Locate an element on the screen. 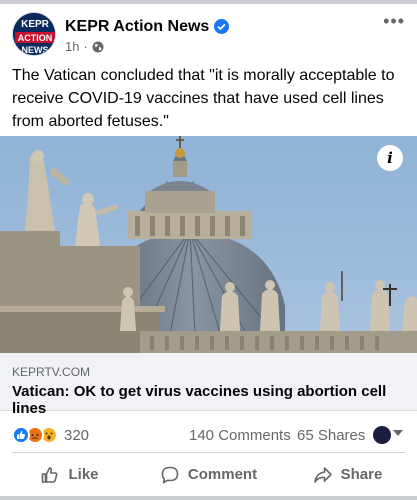  share-button: Share is located at coordinates (347, 474).